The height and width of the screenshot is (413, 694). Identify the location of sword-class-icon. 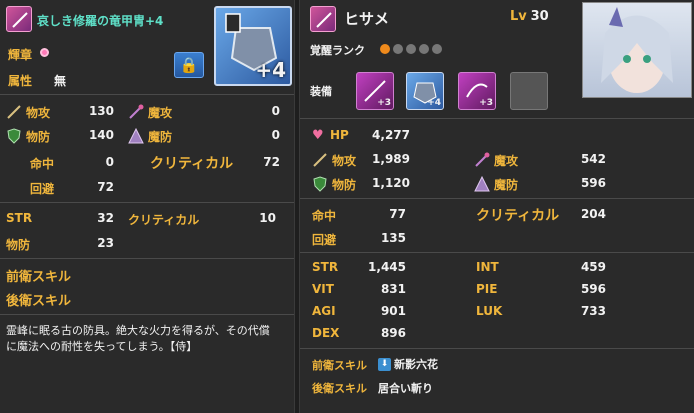
(323, 19).